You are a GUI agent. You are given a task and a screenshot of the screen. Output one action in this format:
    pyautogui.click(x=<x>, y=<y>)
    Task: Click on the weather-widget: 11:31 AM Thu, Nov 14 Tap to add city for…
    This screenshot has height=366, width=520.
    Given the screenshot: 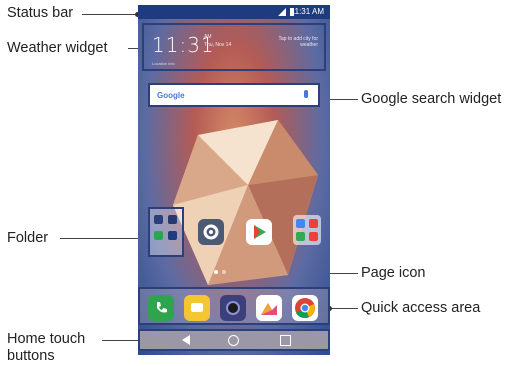 What is the action you would take?
    pyautogui.click(x=234, y=47)
    